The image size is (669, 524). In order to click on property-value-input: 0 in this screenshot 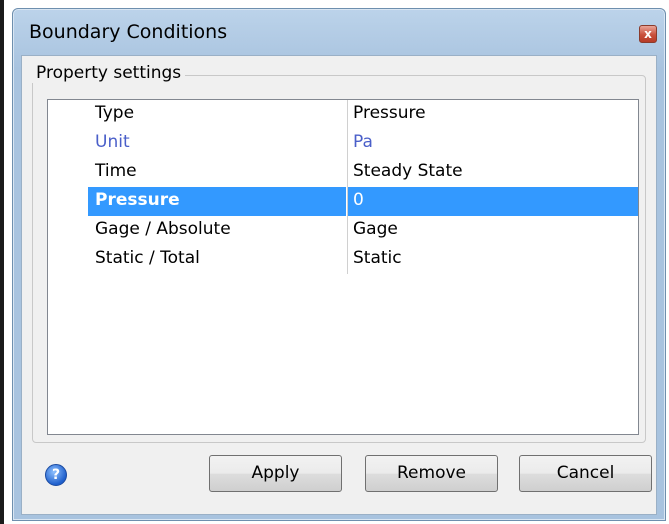, I will do `click(358, 200)`.